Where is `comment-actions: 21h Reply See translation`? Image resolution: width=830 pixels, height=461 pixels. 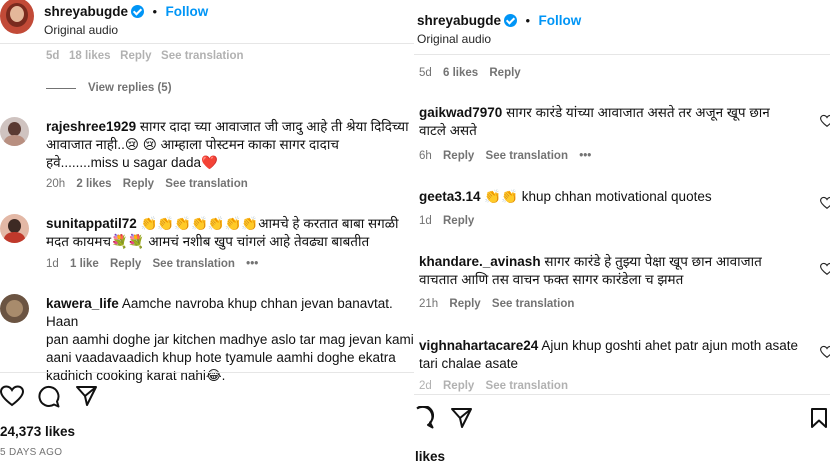
comment-actions: 21h Reply See translation is located at coordinates (496, 304).